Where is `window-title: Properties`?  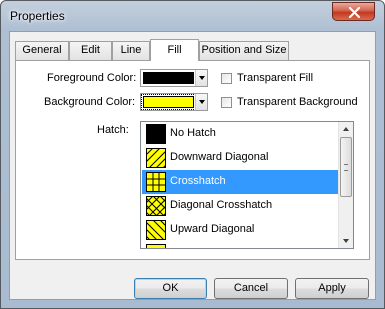
window-title: Properties is located at coordinates (37, 16).